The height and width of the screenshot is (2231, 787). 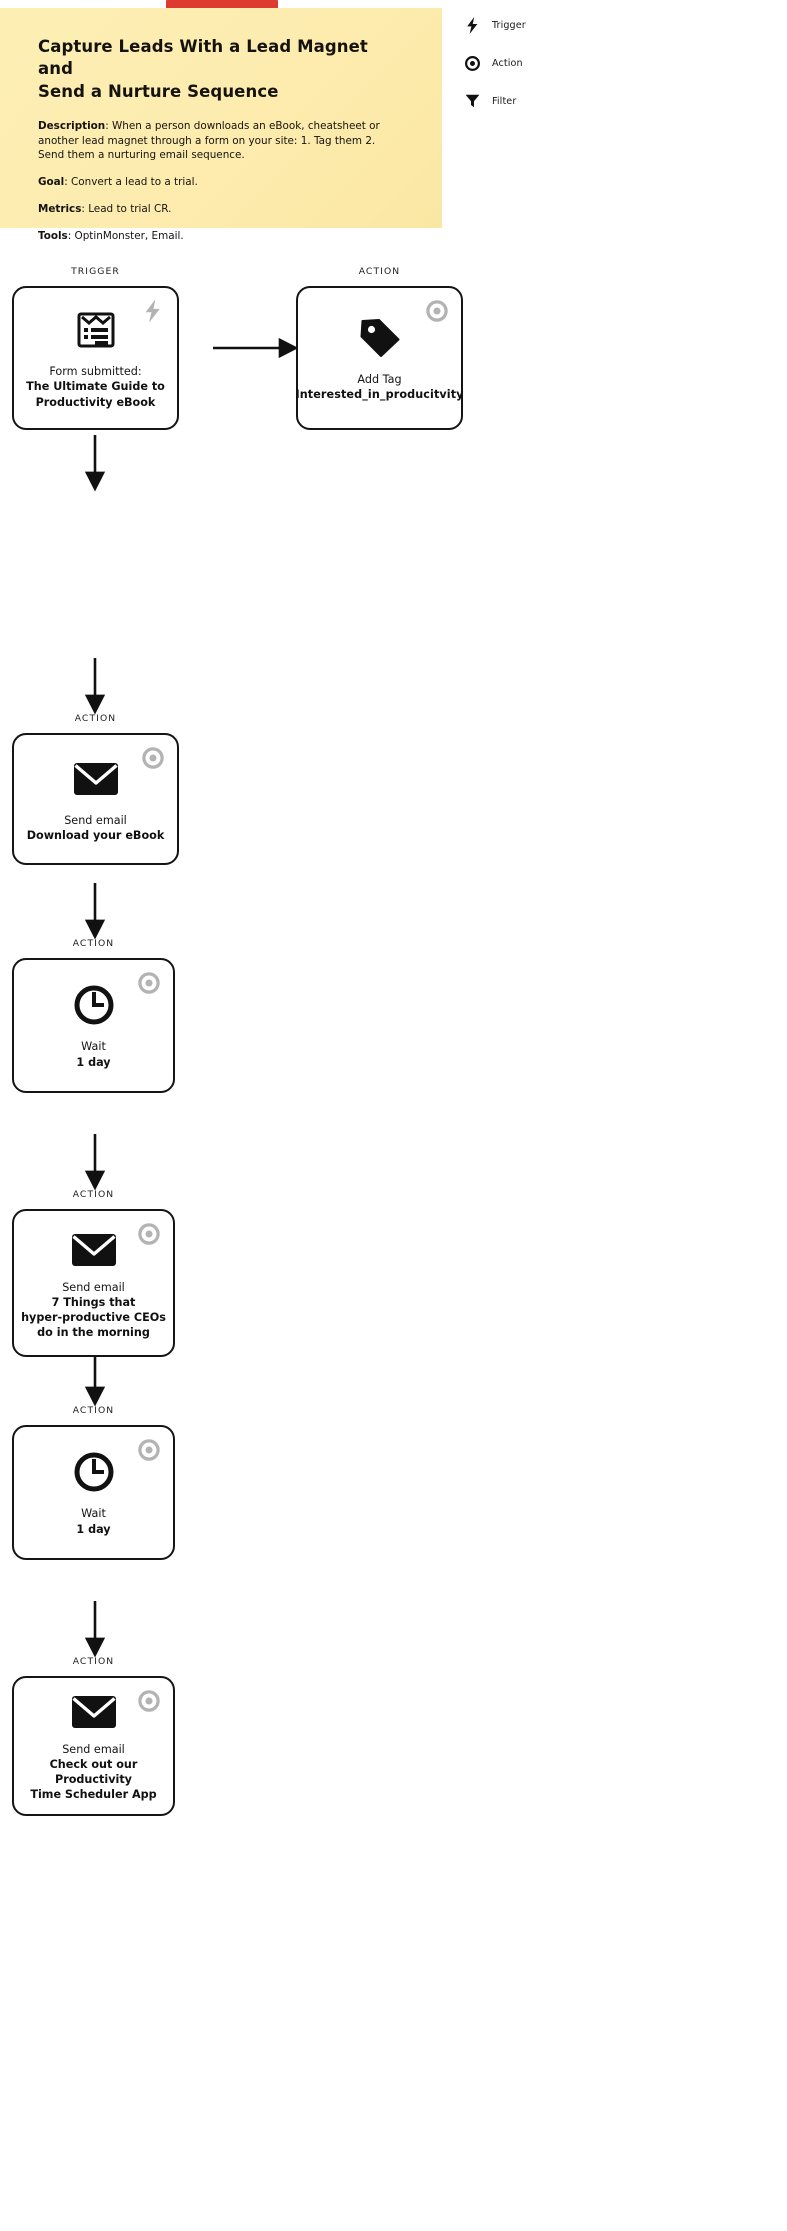 I want to click on node-line2: The Ultimate Guide to Productivity eBook, so click(x=95, y=394).